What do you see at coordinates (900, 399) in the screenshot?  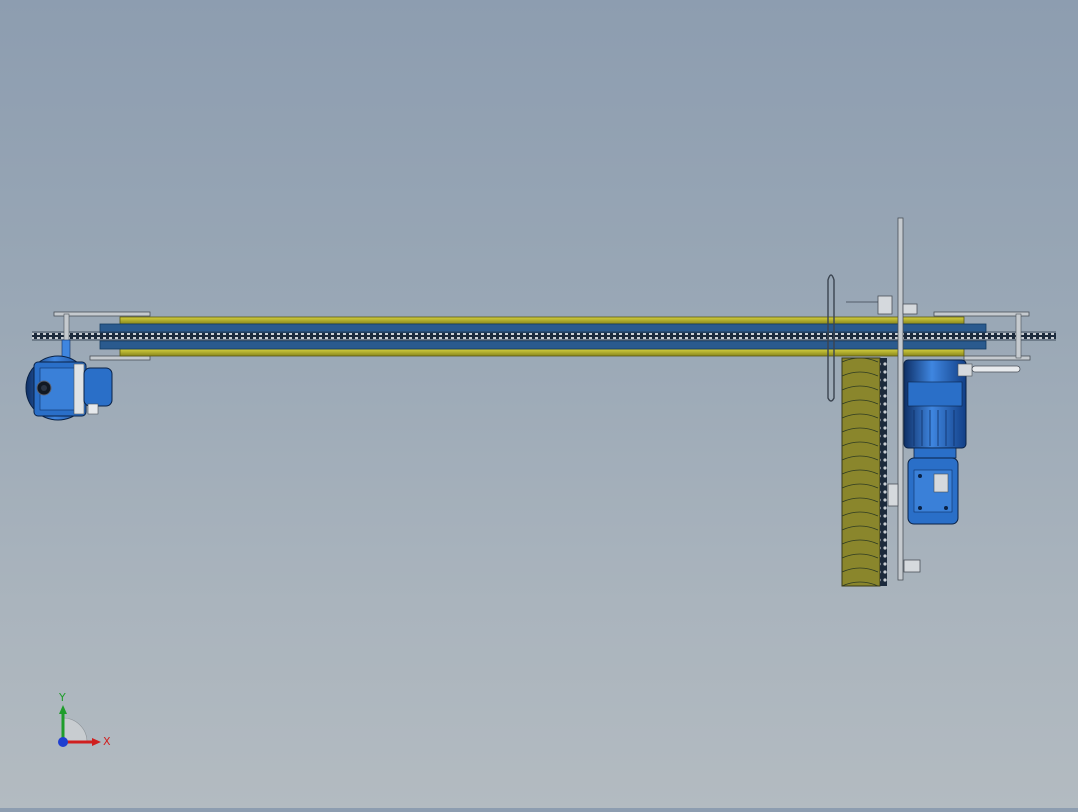 I see `side-frame-bar` at bounding box center [900, 399].